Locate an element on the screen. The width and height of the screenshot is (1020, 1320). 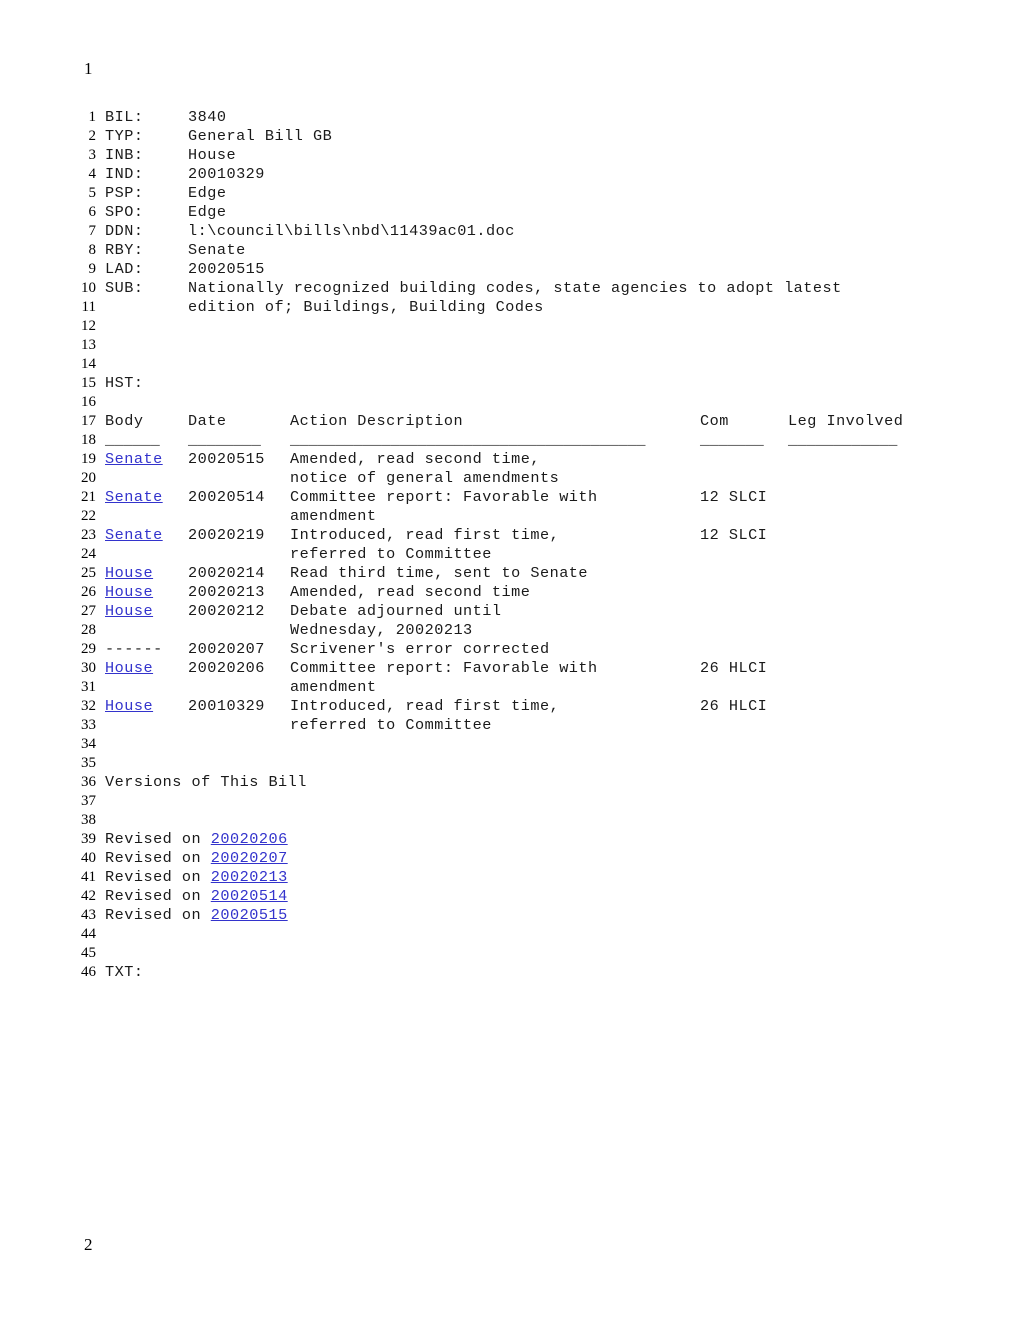
field-label: DDN: is located at coordinates (124, 231).